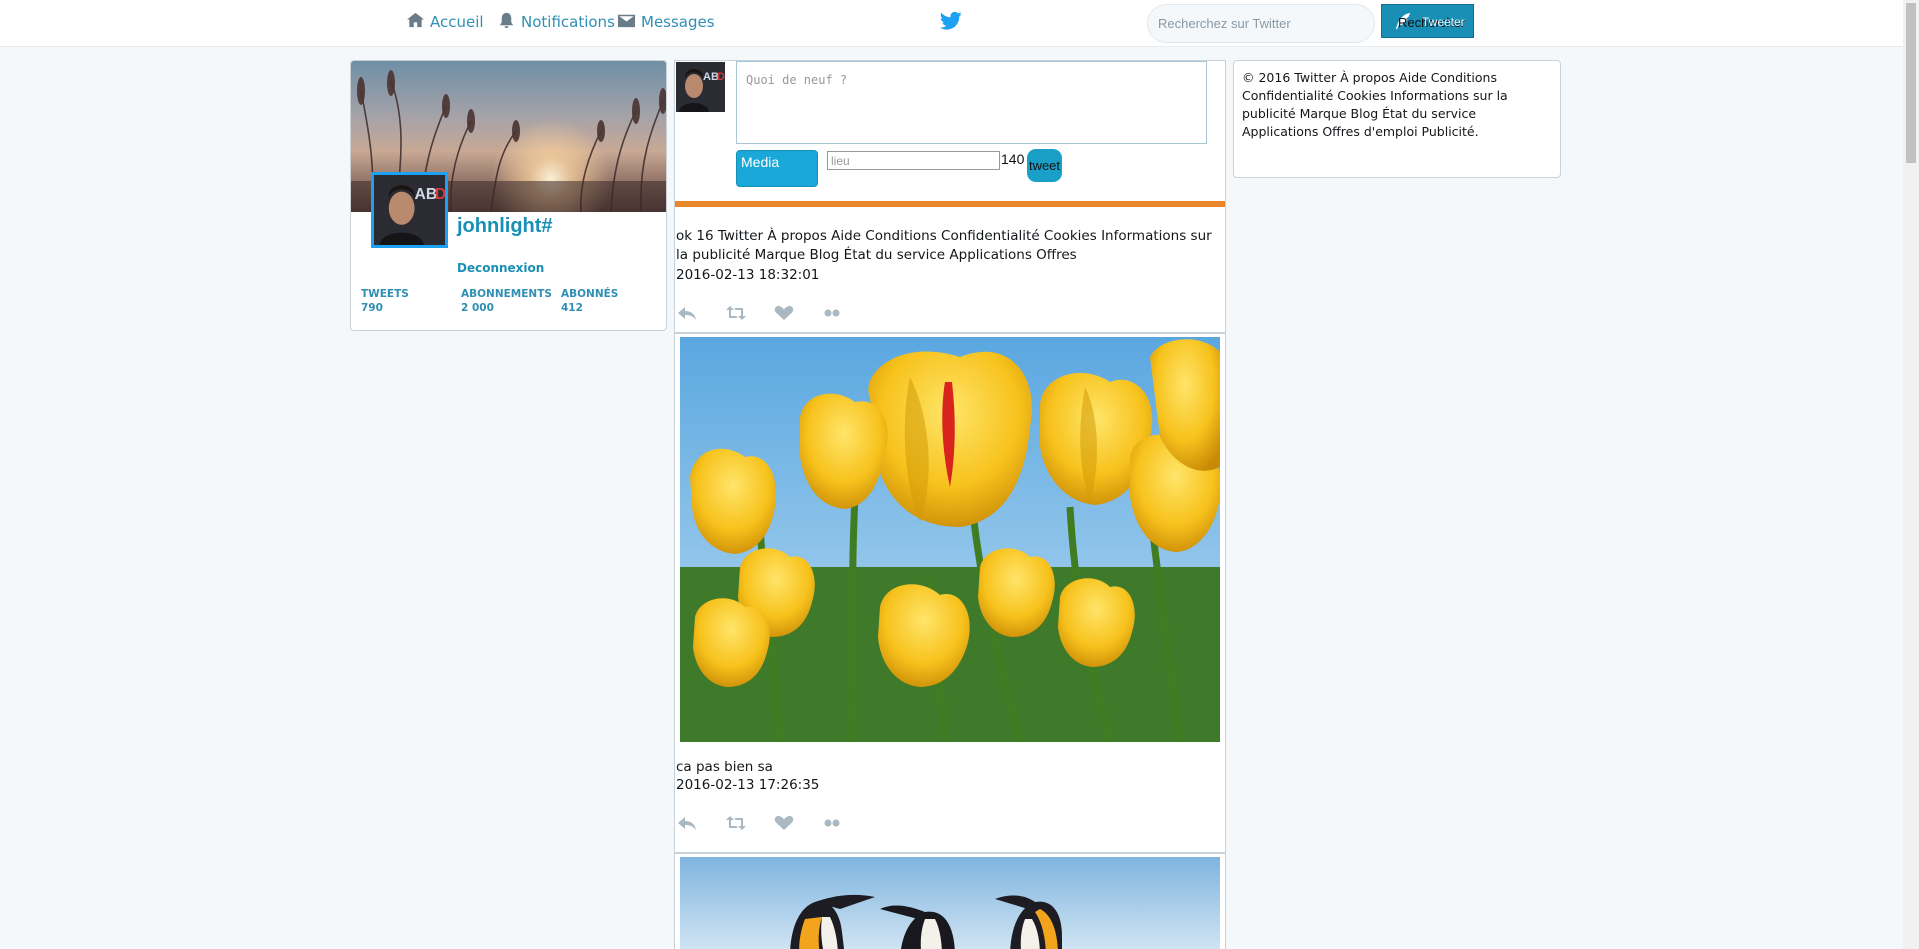 Image resolution: width=1919 pixels, height=949 pixels. Describe the element at coordinates (506, 22) in the screenshot. I see `bell-icon` at that location.